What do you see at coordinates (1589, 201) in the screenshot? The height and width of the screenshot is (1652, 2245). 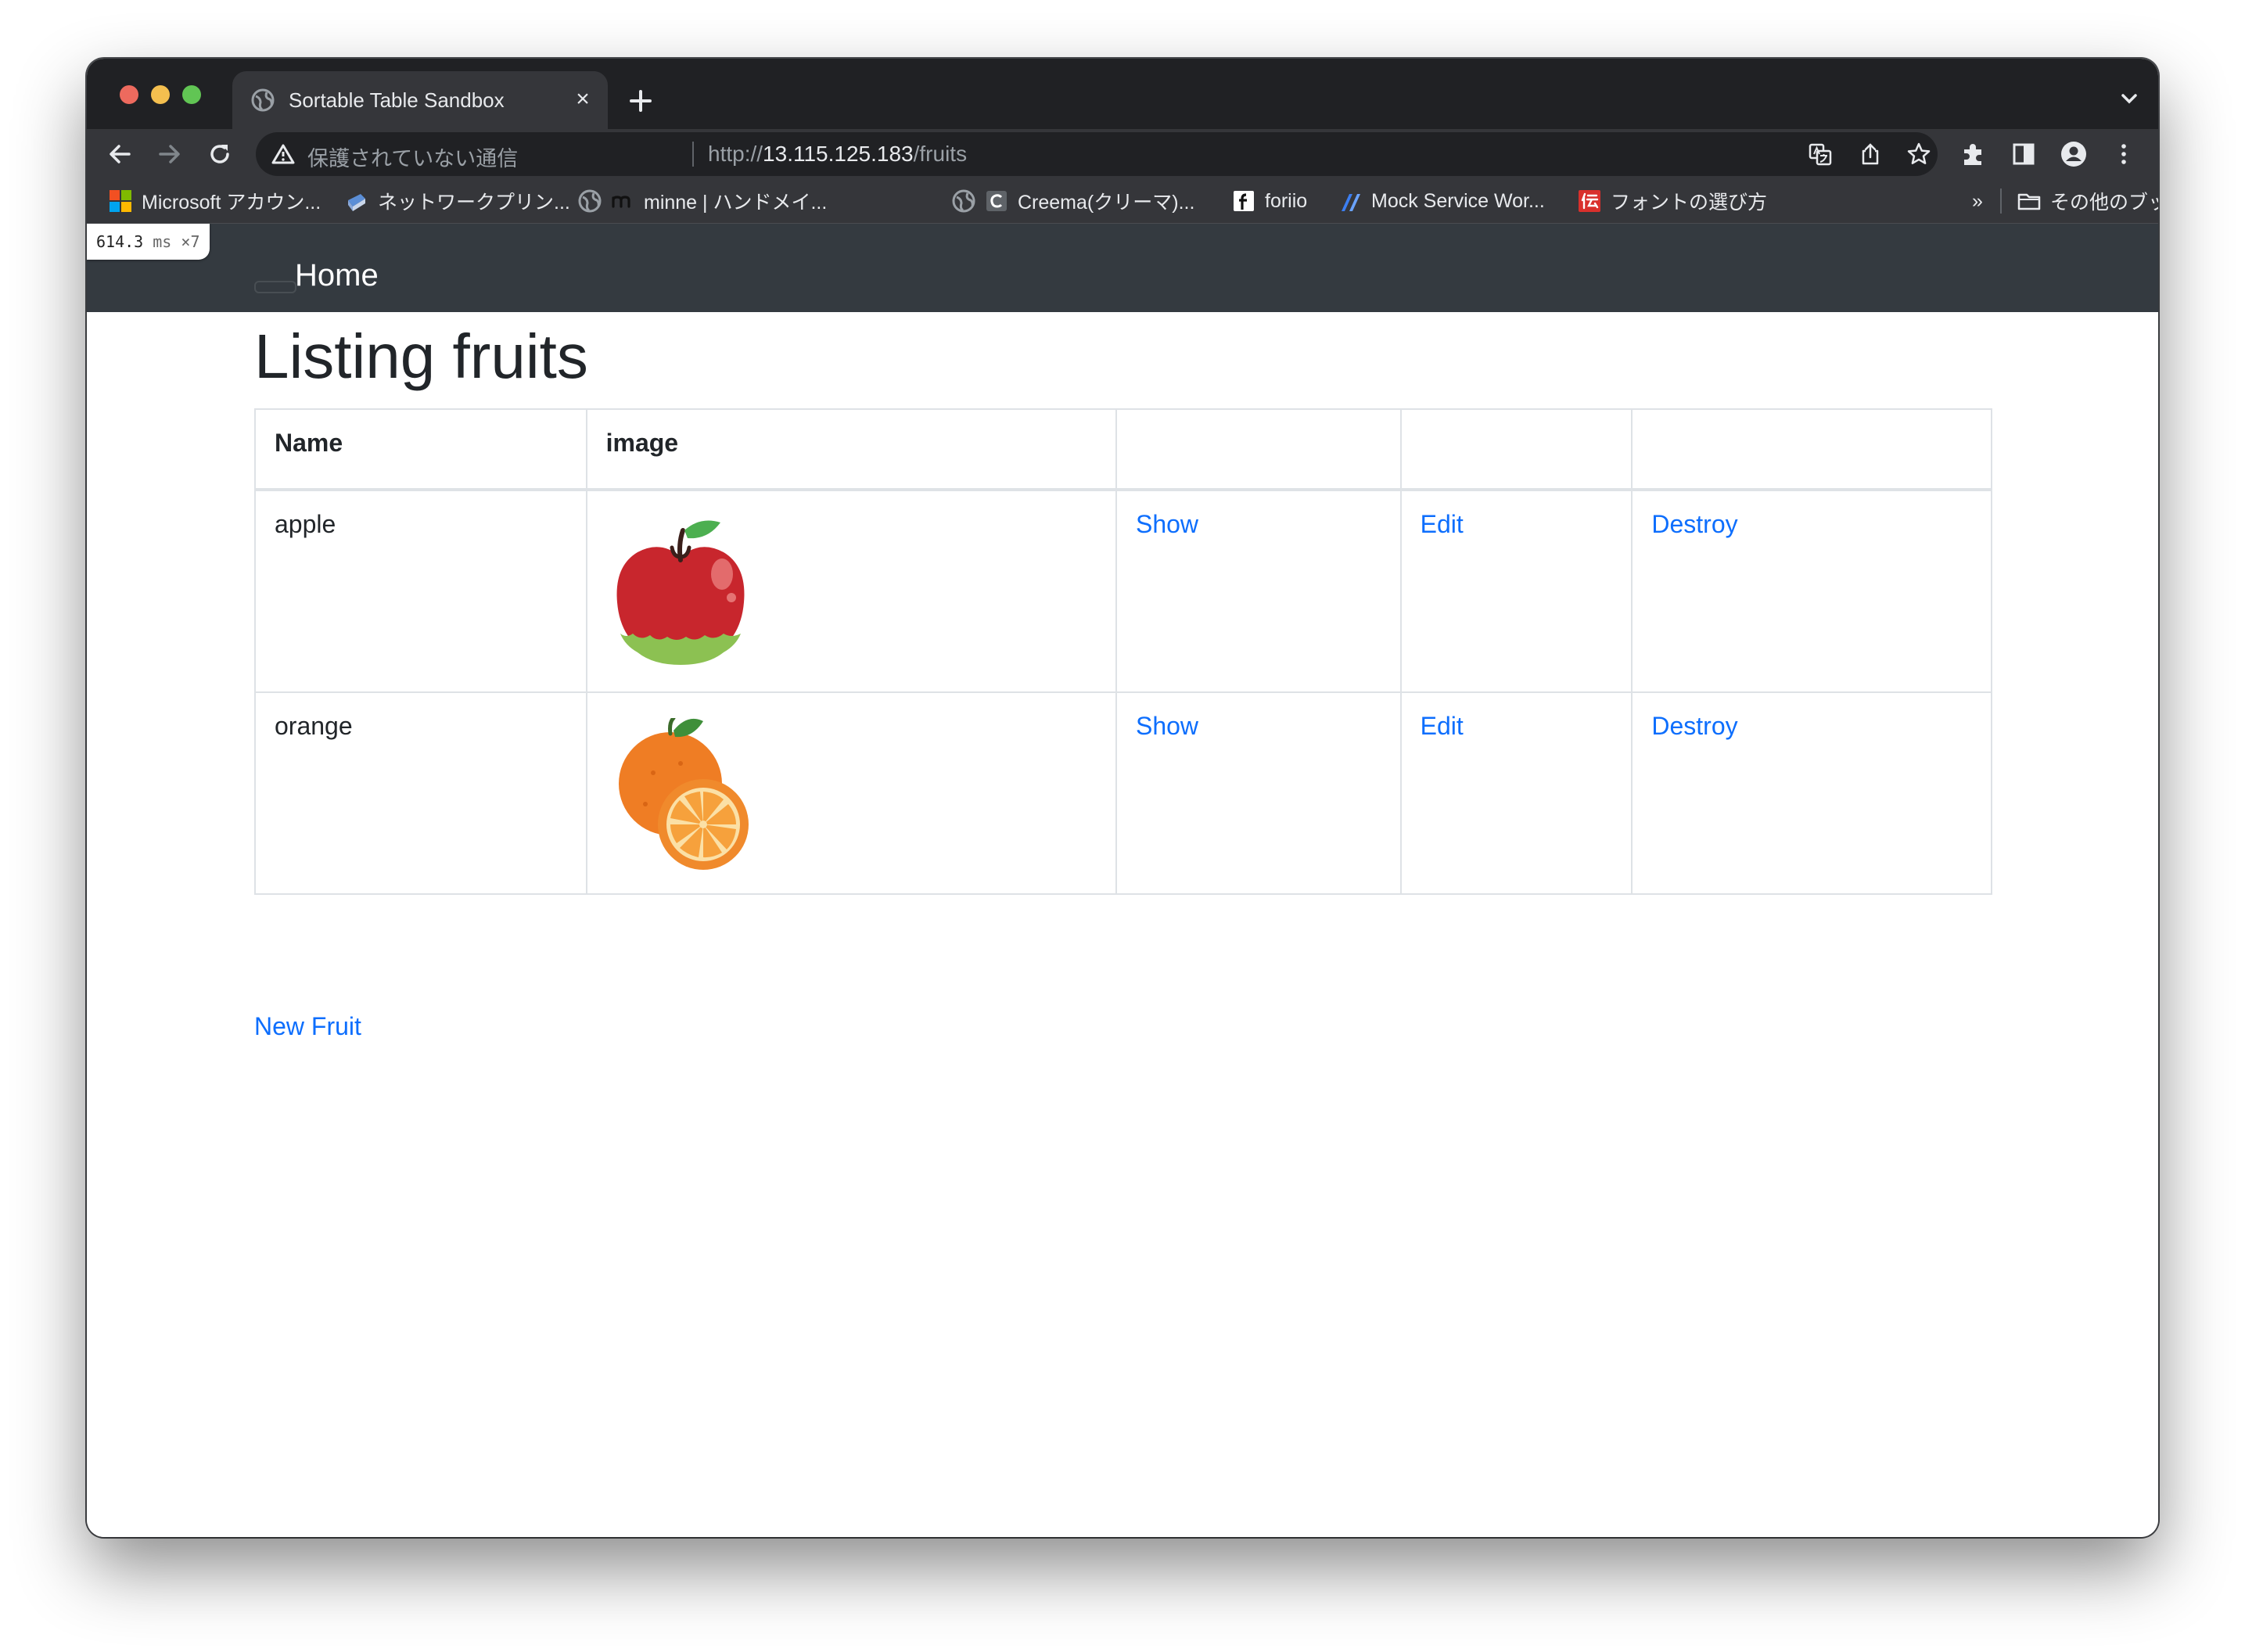 I see `den-logo-icon` at bounding box center [1589, 201].